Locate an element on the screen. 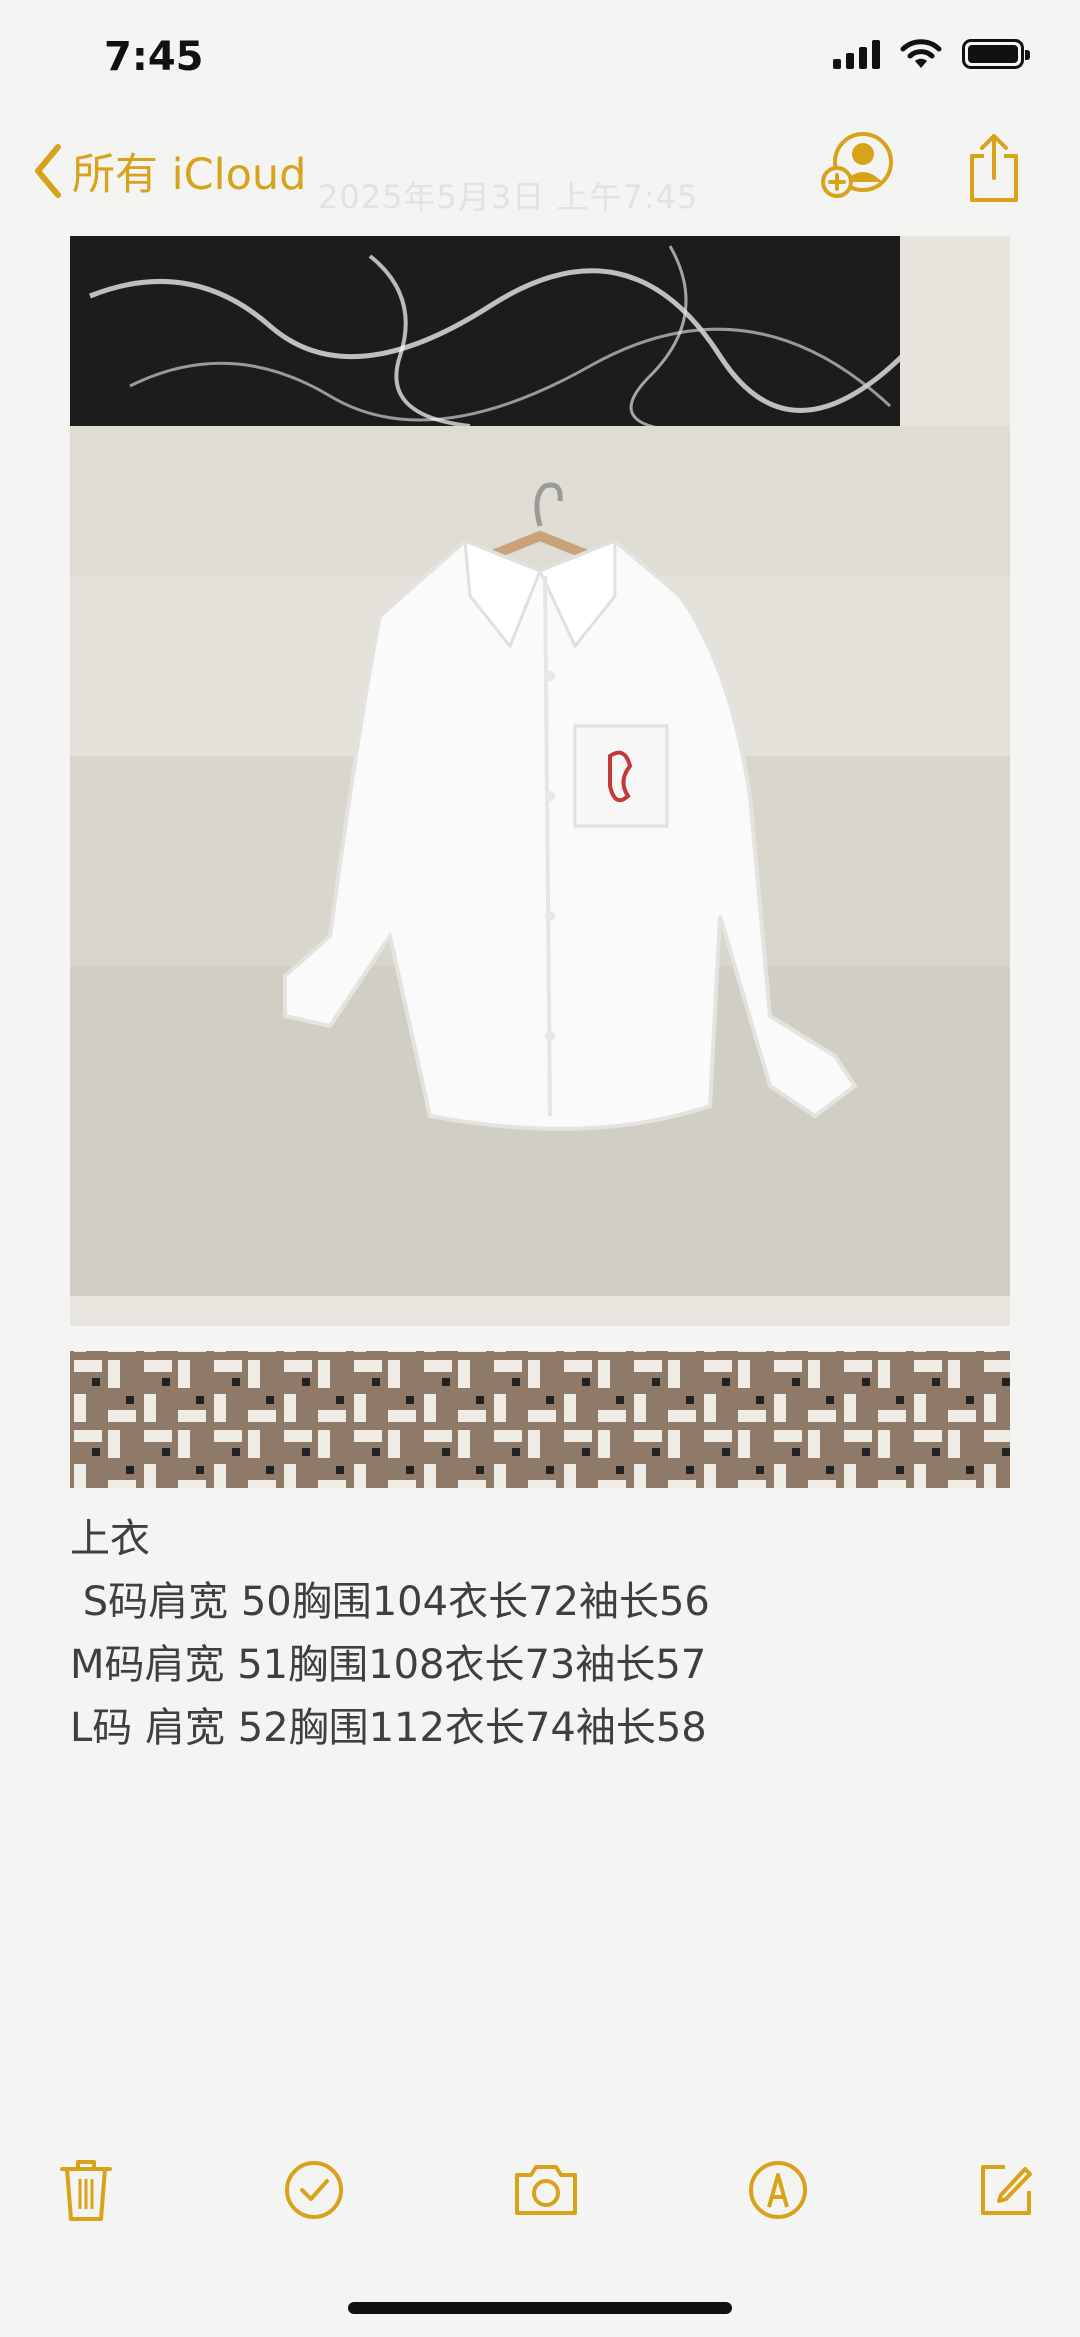  checklist-icon is located at coordinates (314, 2190).